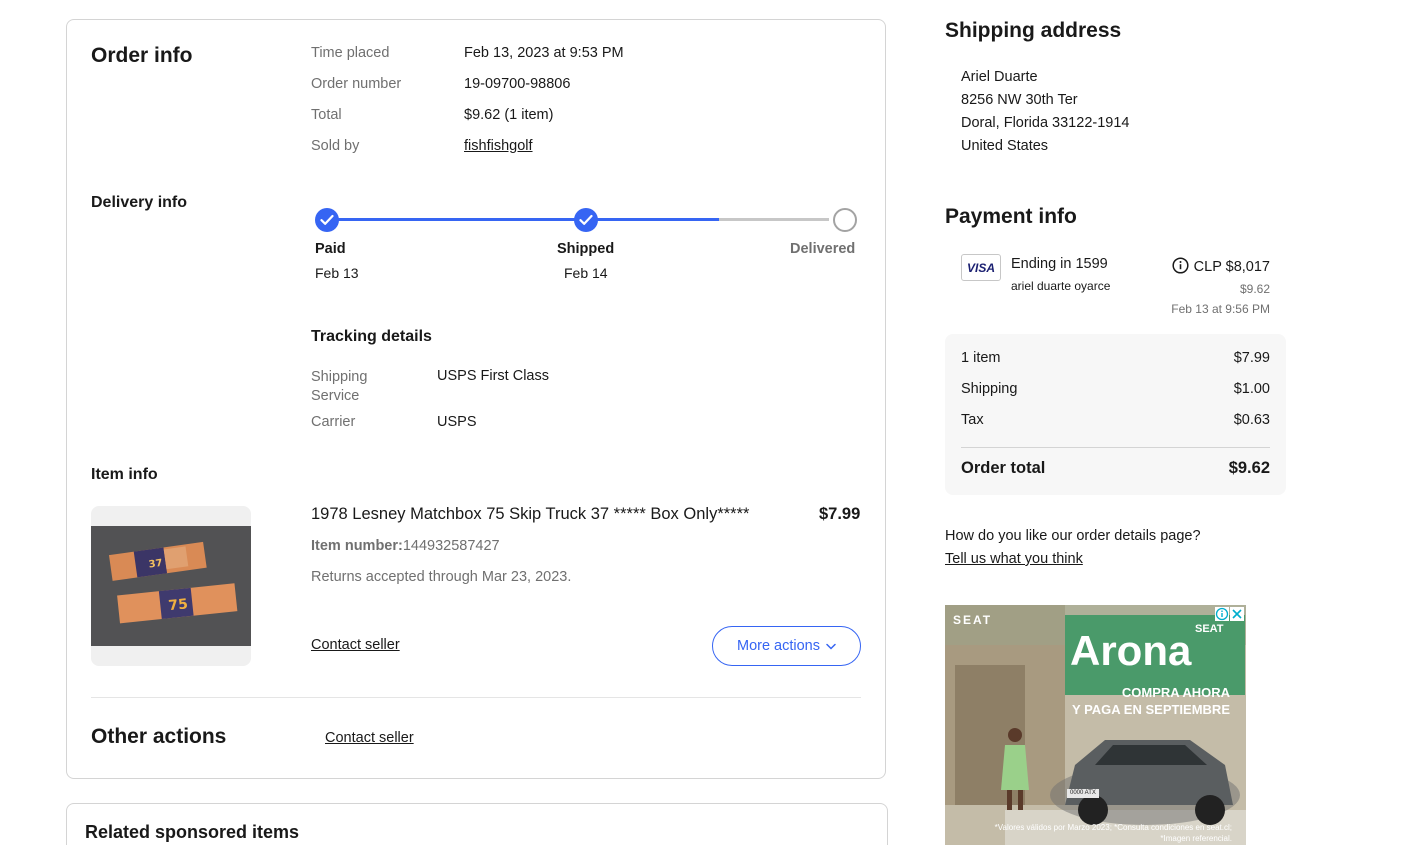 This screenshot has width=1410, height=845. I want to click on order-number-value: 19-09700-98806, so click(517, 84).